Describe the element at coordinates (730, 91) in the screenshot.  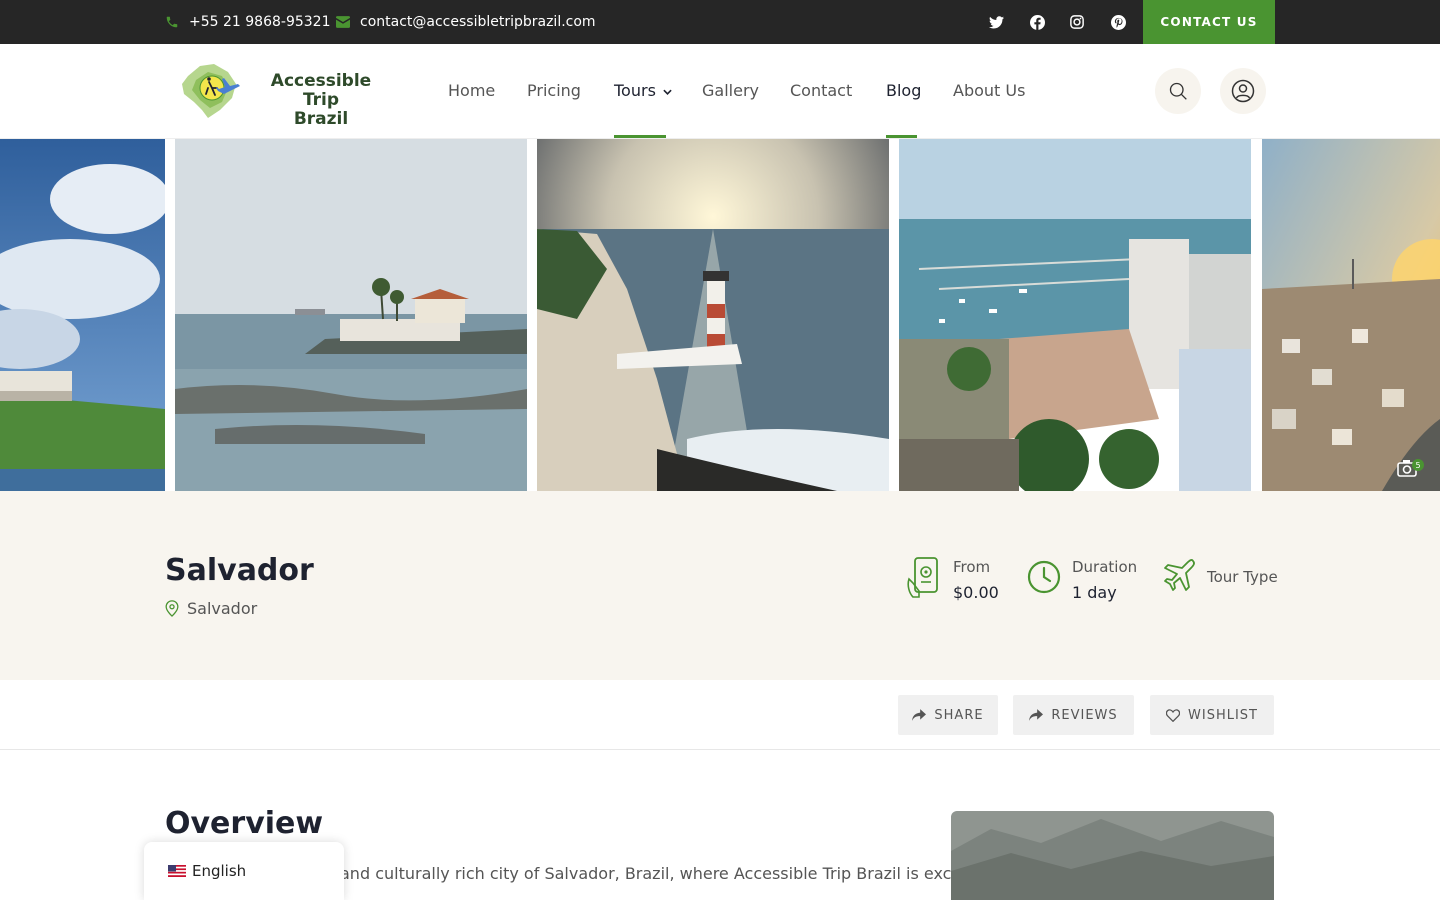
I see `nav-item-gallery: Gallery` at that location.